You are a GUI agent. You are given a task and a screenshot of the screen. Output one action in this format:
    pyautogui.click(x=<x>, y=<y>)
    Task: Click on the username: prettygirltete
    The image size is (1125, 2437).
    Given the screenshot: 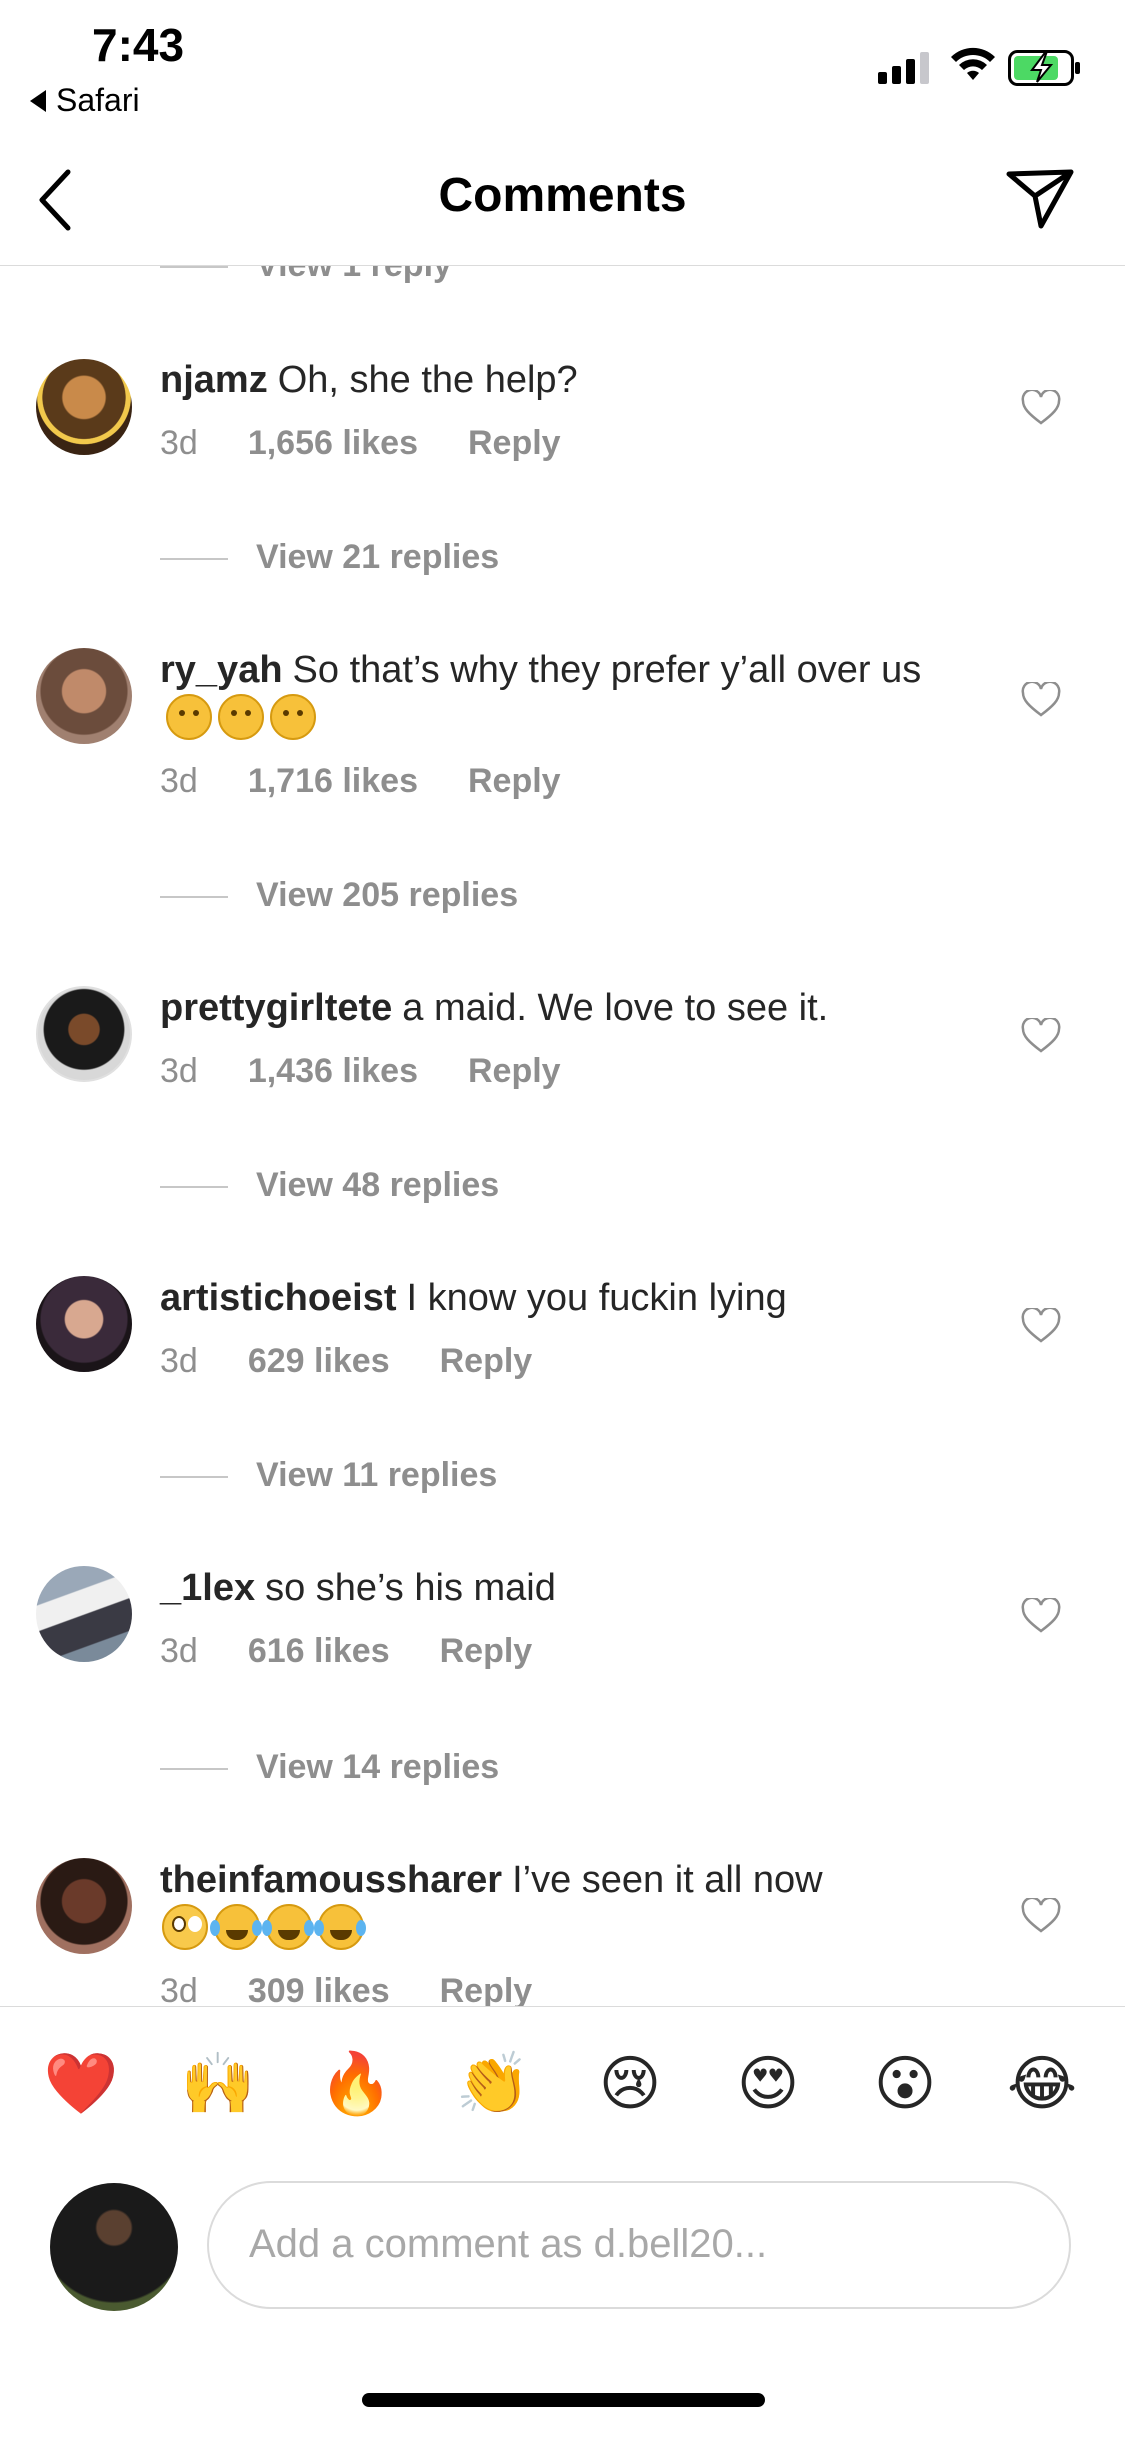 What is the action you would take?
    pyautogui.click(x=276, y=1008)
    